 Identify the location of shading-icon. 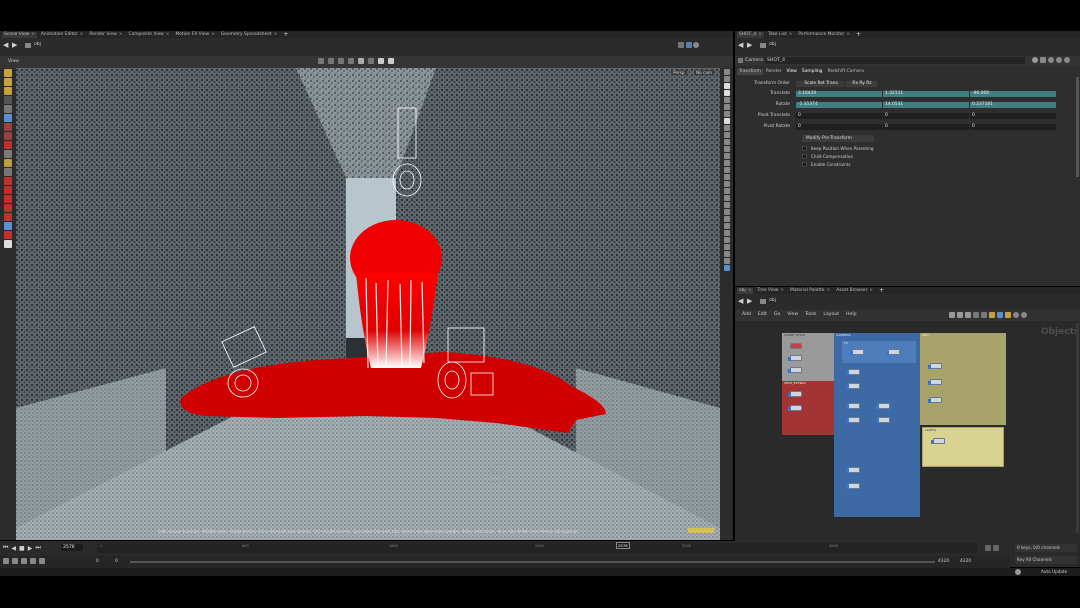
(726, 121).